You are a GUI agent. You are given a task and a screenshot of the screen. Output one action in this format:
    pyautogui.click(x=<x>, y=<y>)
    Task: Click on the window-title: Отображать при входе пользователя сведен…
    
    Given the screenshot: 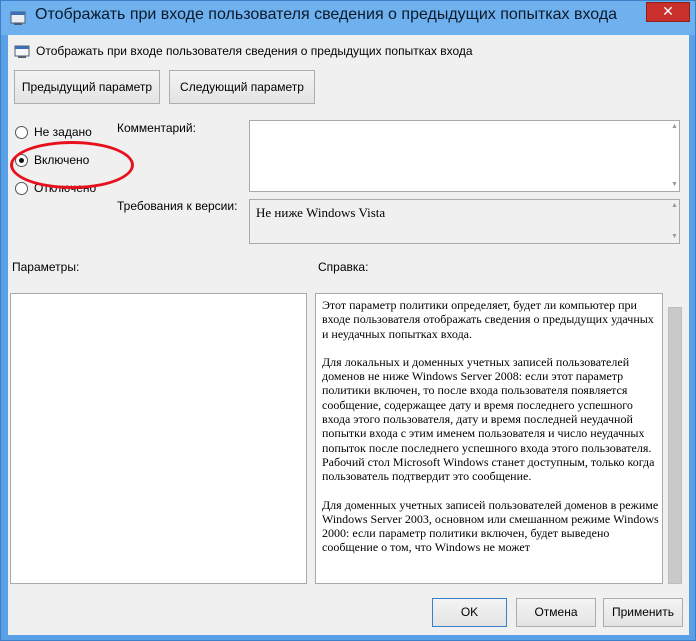 What is the action you would take?
    pyautogui.click(x=326, y=14)
    